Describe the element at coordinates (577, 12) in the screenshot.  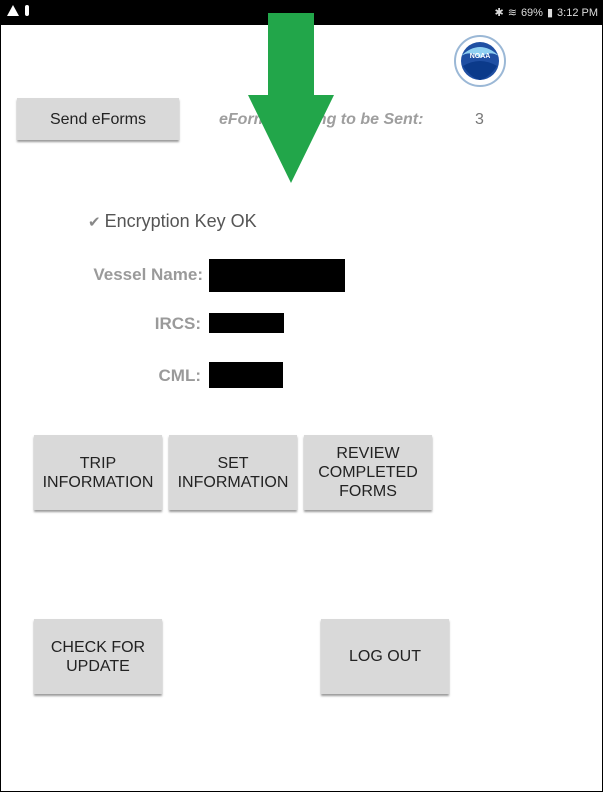
I see `clock: 3:12 PM` at that location.